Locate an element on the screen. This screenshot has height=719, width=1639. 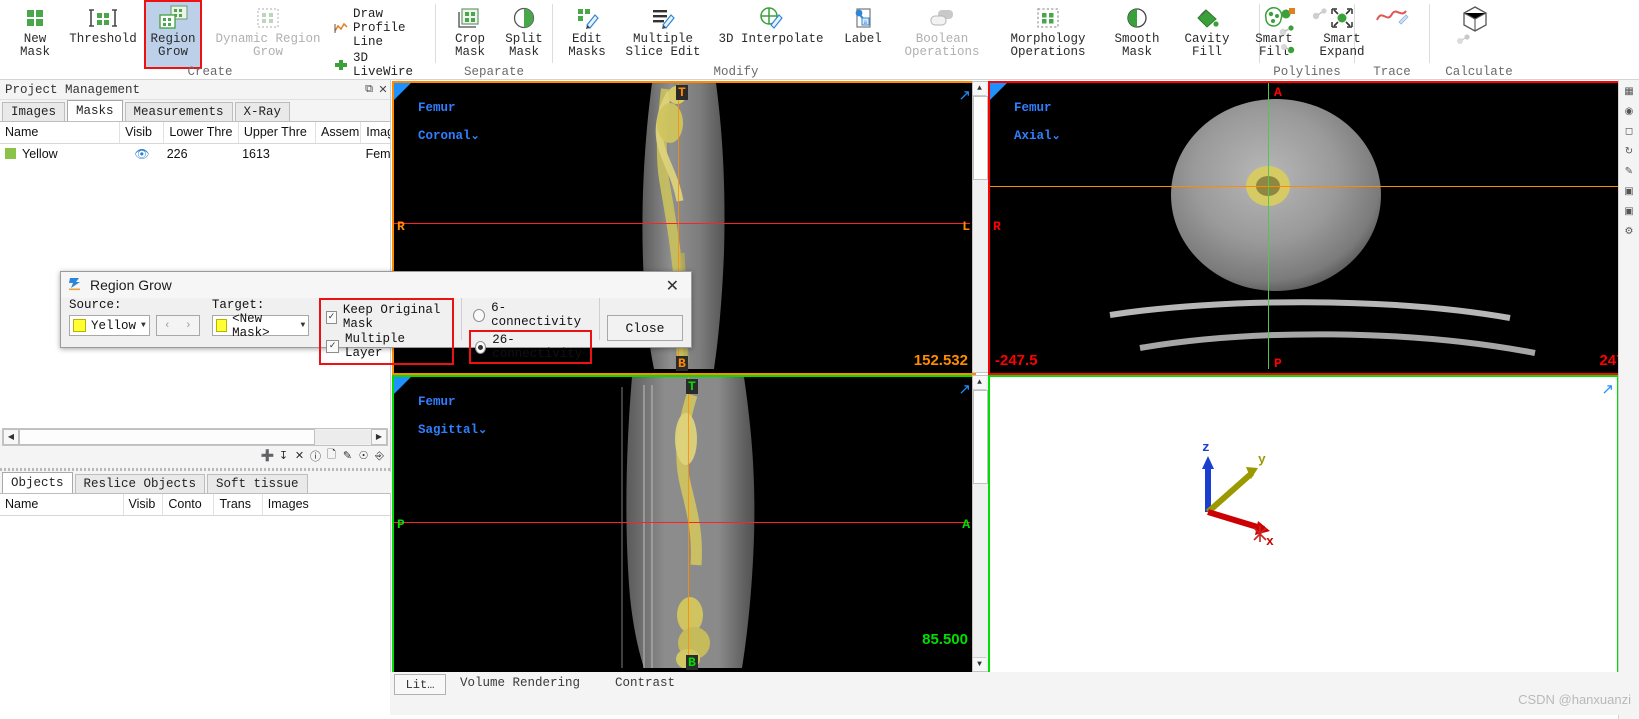
close-button: Close is located at coordinates (644, 328).